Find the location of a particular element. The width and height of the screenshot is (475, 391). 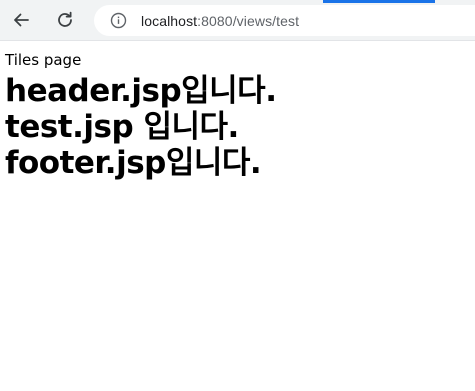

site-info-button is located at coordinates (118, 20).